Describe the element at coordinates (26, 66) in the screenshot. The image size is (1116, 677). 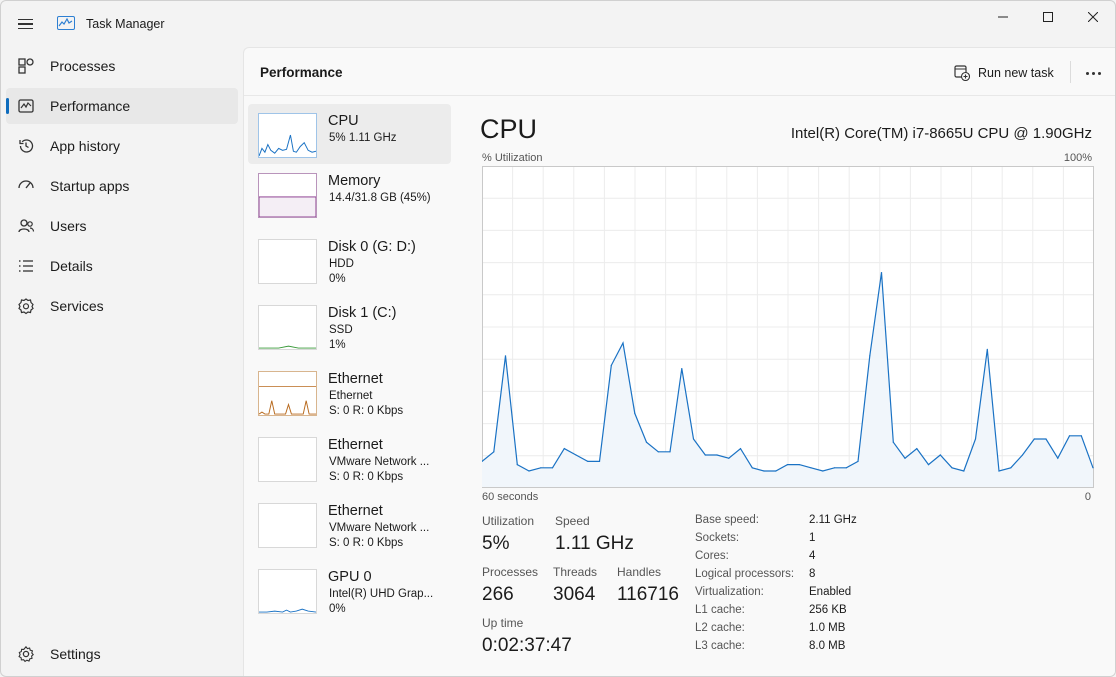
I see `processes-icon` at that location.